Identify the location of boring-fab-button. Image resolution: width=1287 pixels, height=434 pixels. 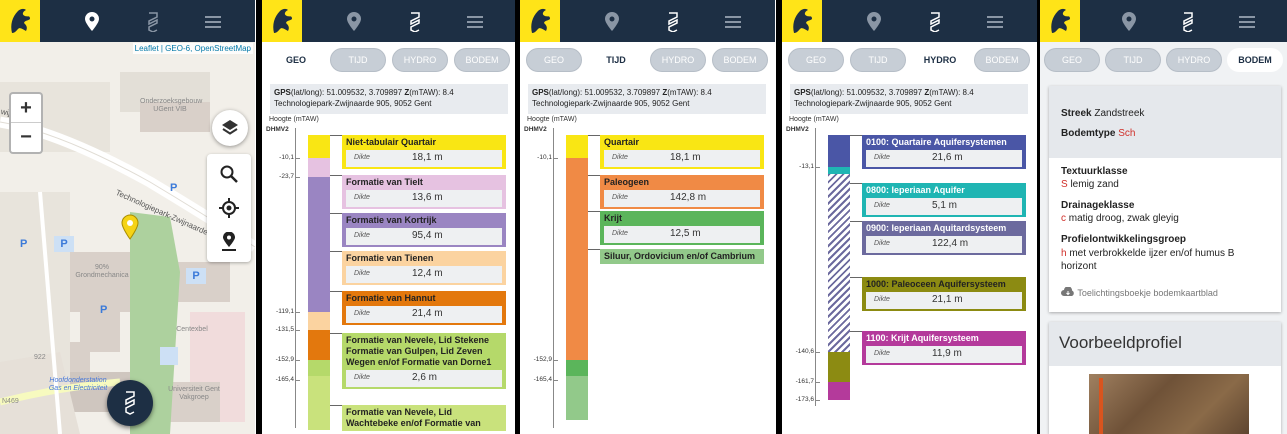
(130, 403).